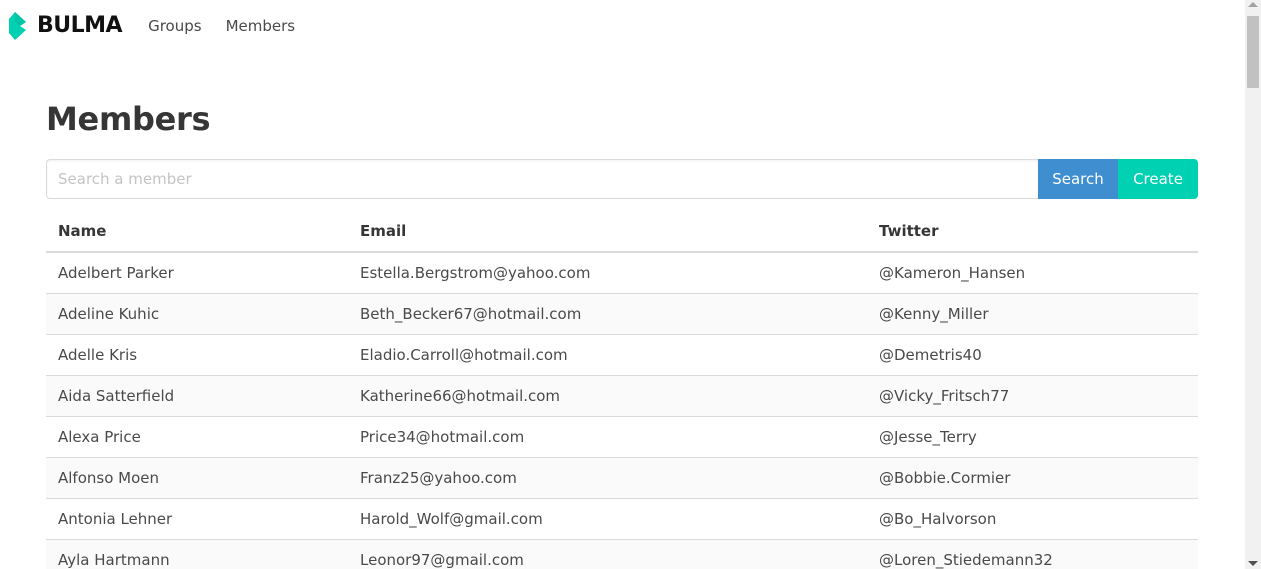 The image size is (1261, 569). I want to click on search-bar: Search Create, so click(622, 179).